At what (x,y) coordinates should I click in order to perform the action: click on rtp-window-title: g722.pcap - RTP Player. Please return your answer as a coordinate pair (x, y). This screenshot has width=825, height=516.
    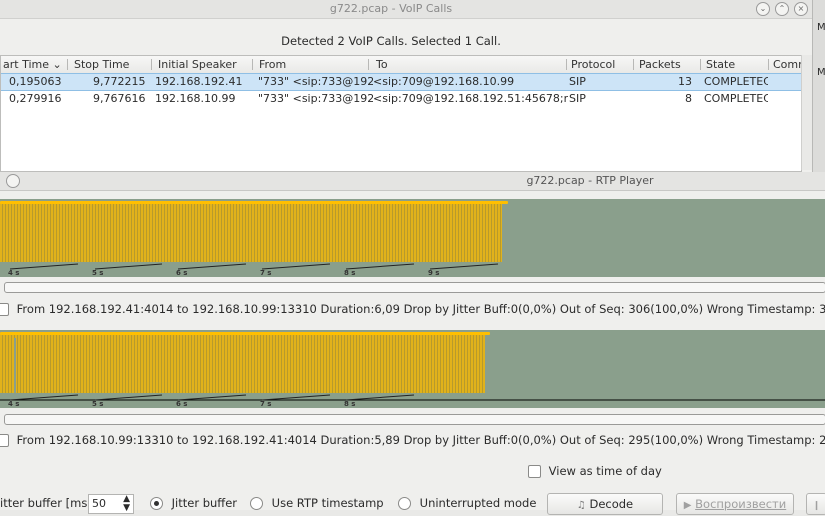
    Looking at the image, I should click on (590, 180).